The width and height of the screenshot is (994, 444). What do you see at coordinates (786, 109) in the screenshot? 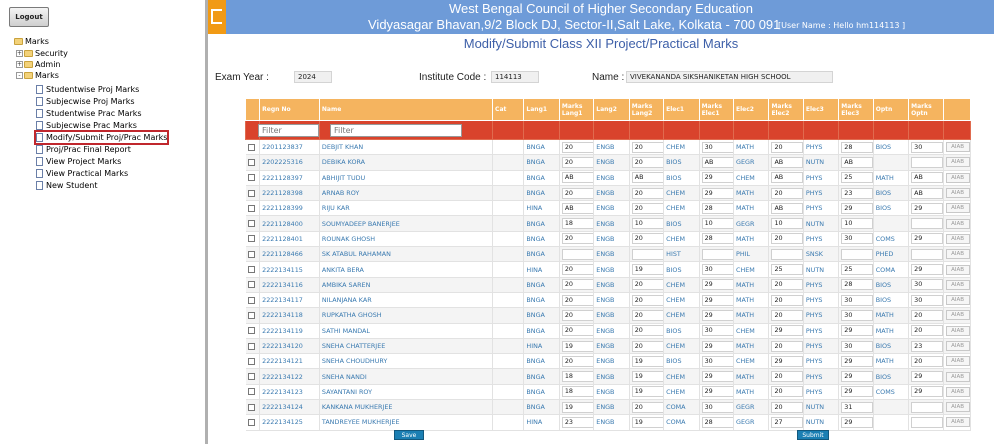
I see `column-header-11: Marks Elec2` at bounding box center [786, 109].